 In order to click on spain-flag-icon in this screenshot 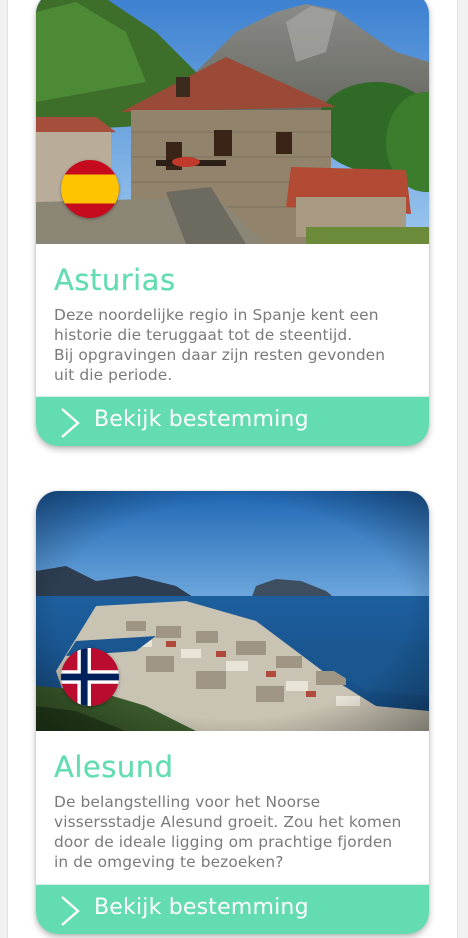, I will do `click(90, 189)`.